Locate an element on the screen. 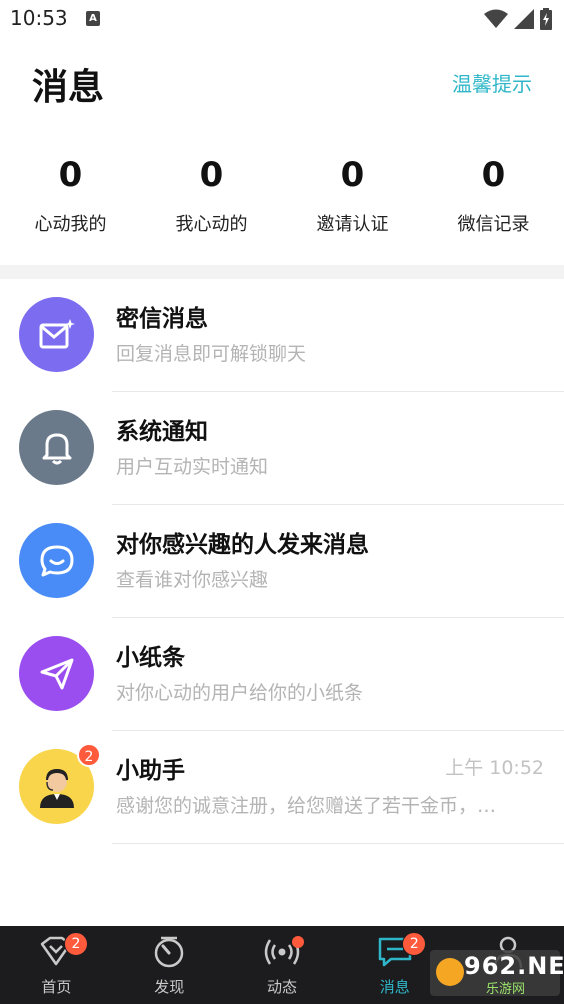 The width and height of the screenshot is (564, 1004). page-title: 消息 is located at coordinates (68, 87).